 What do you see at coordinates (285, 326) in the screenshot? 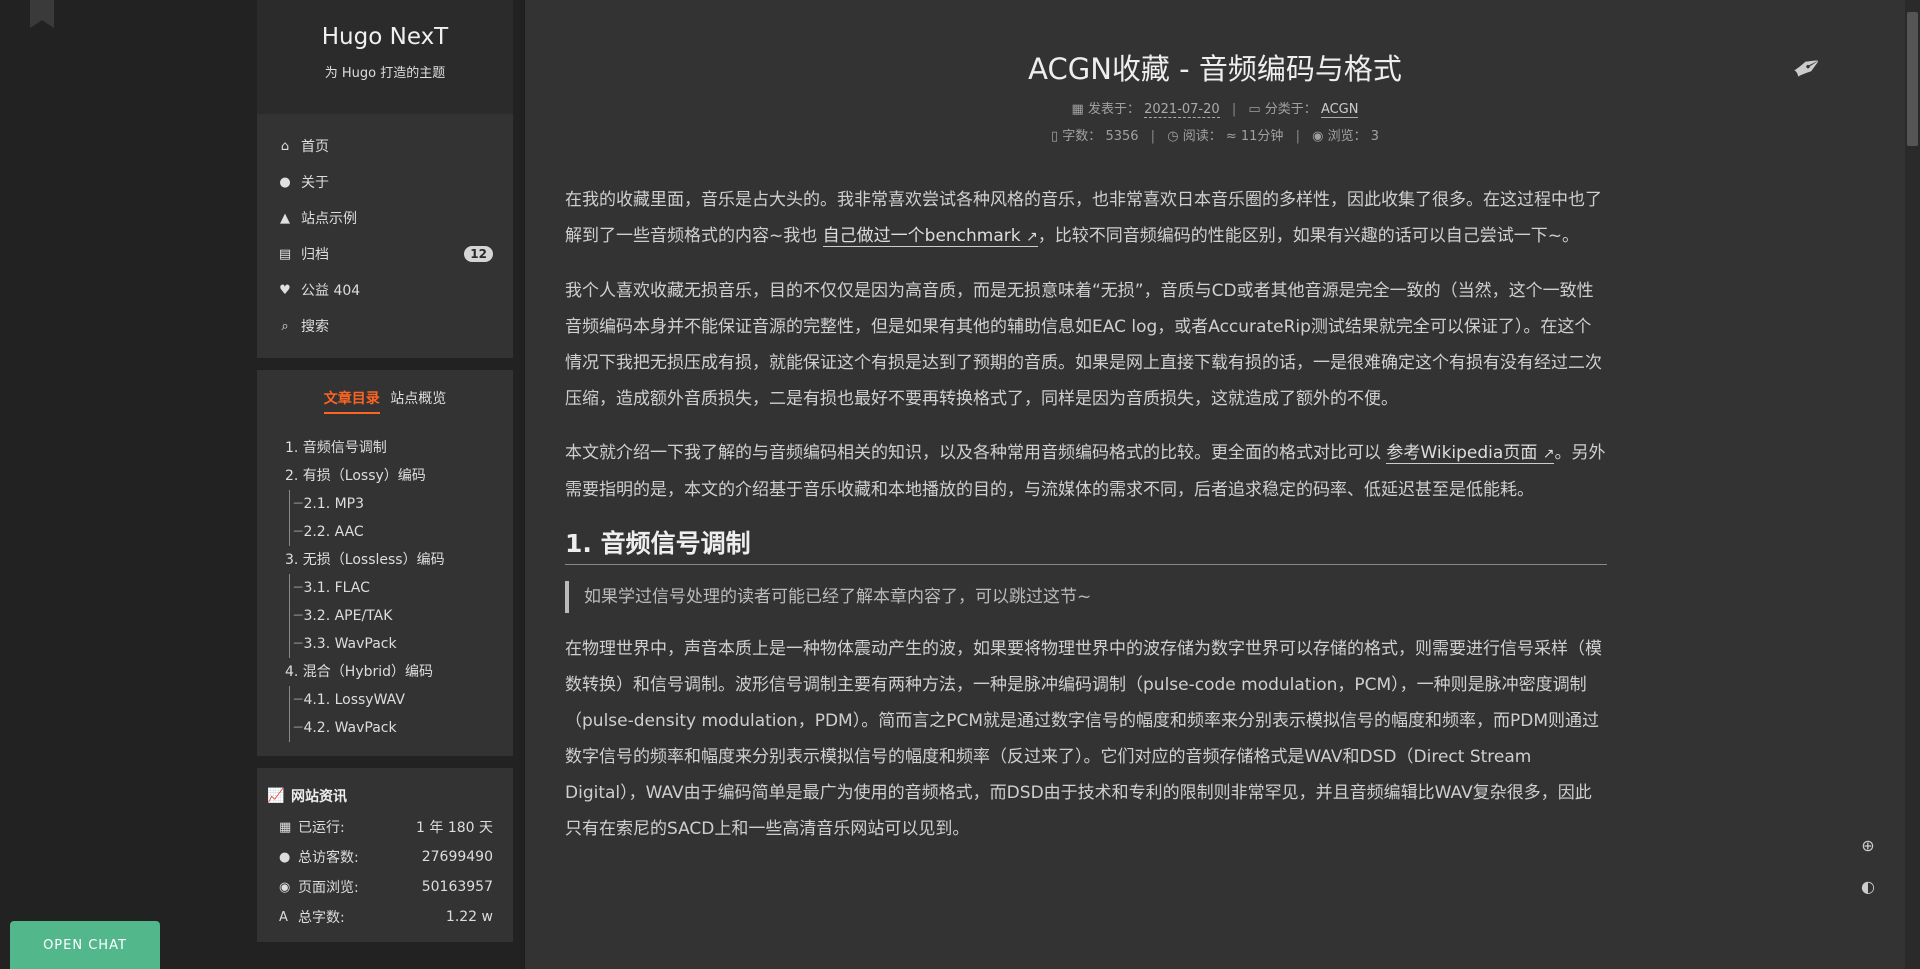
I see `search-icon: ⌕` at bounding box center [285, 326].